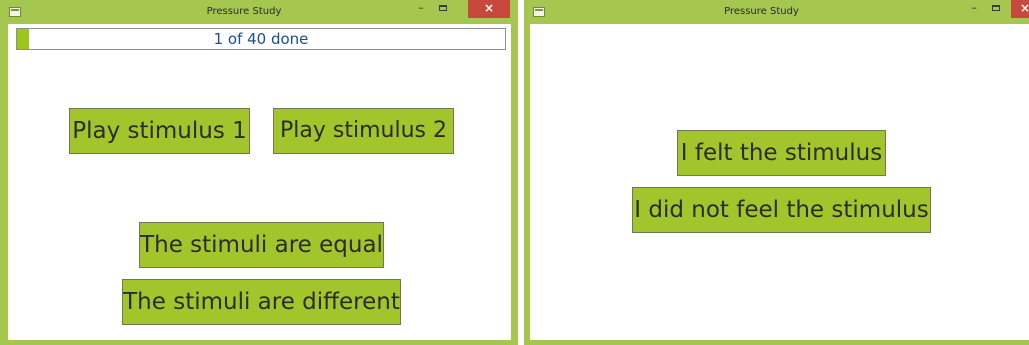 This screenshot has height=345, width=1029. I want to click on play-stimulus-2-button: Play stimulus 2, so click(363, 131).